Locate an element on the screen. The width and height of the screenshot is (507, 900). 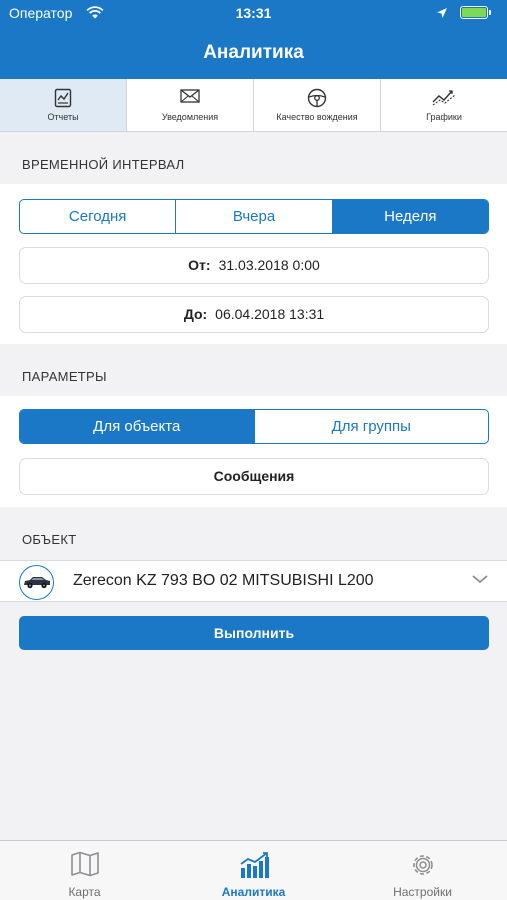
page-title: Аналитика is located at coordinates (253, 52).